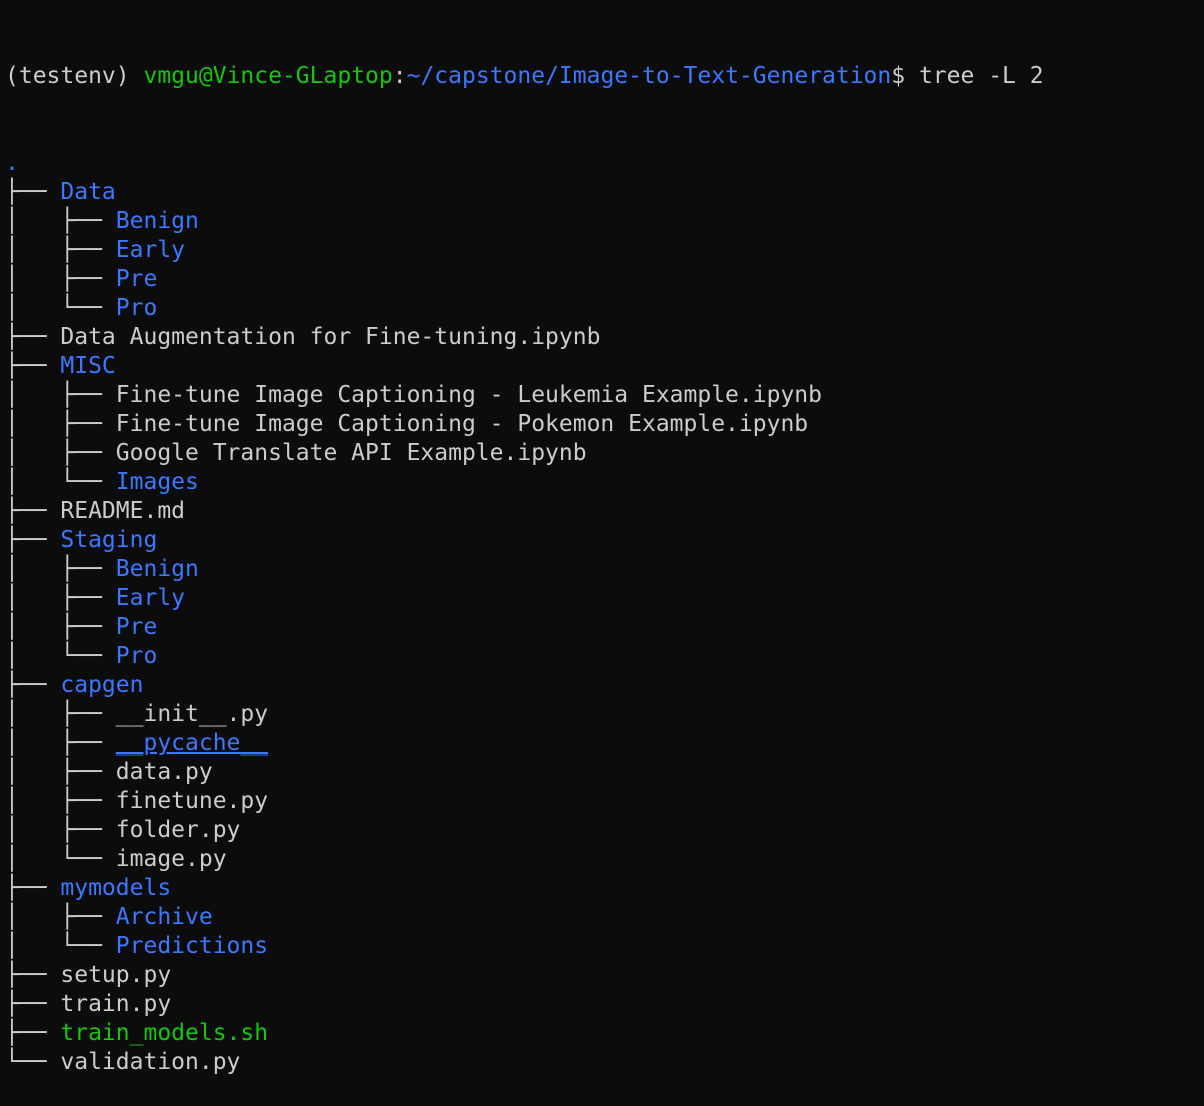  I want to click on tree-line: ., so click(604, 163).